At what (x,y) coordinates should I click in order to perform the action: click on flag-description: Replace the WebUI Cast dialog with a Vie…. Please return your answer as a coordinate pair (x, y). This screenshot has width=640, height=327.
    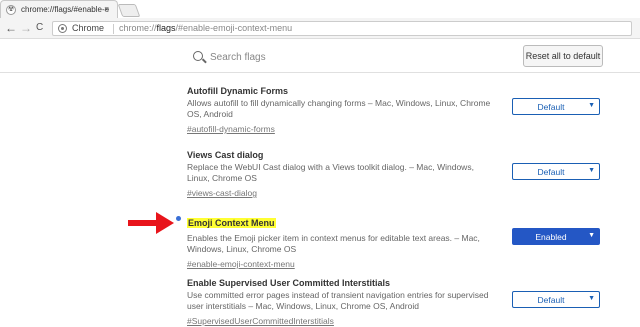
    Looking at the image, I should click on (330, 172).